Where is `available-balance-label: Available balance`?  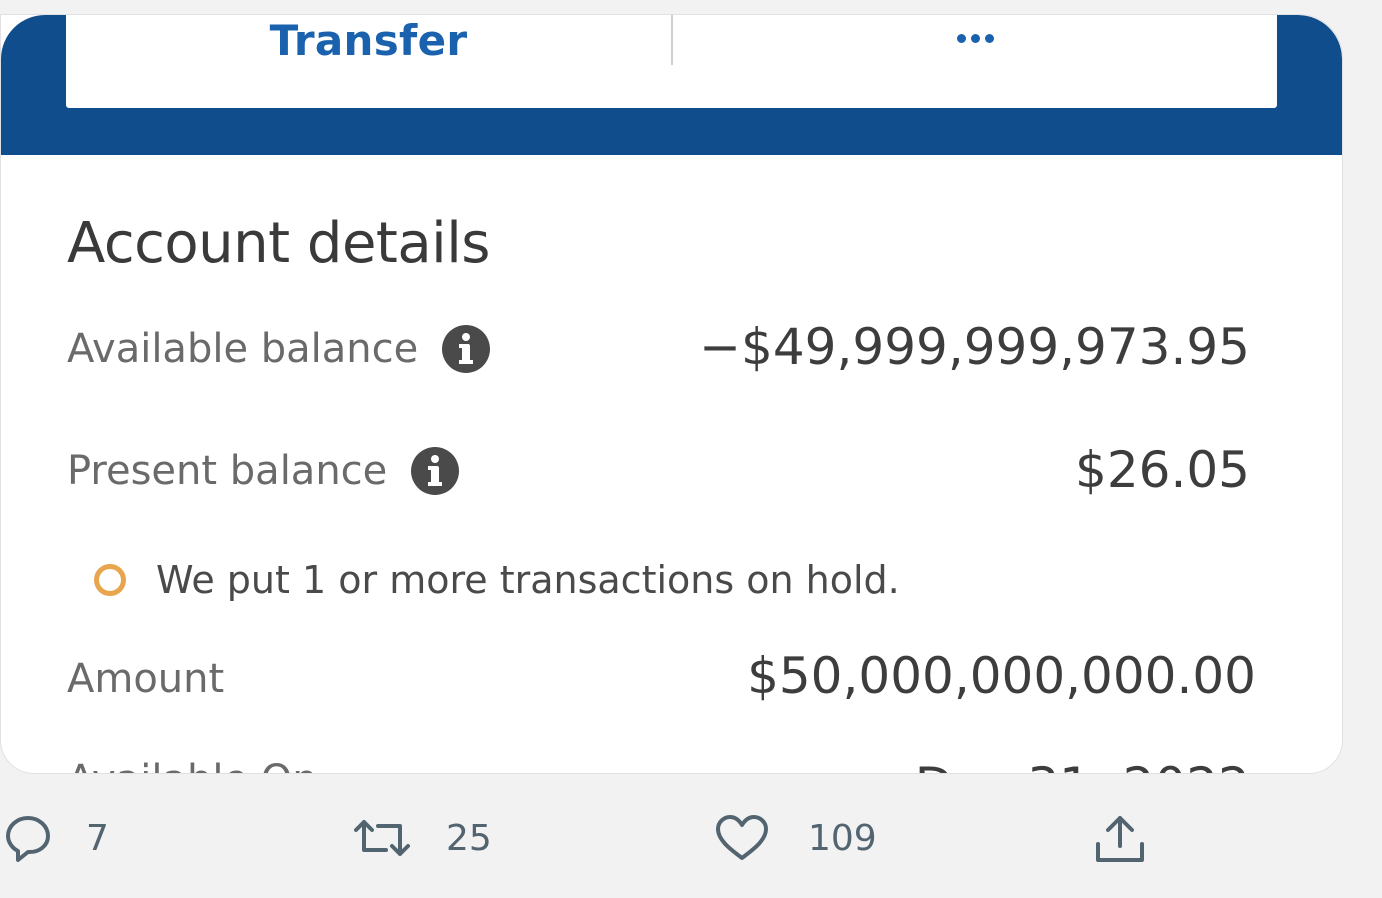
available-balance-label: Available balance is located at coordinates (243, 349).